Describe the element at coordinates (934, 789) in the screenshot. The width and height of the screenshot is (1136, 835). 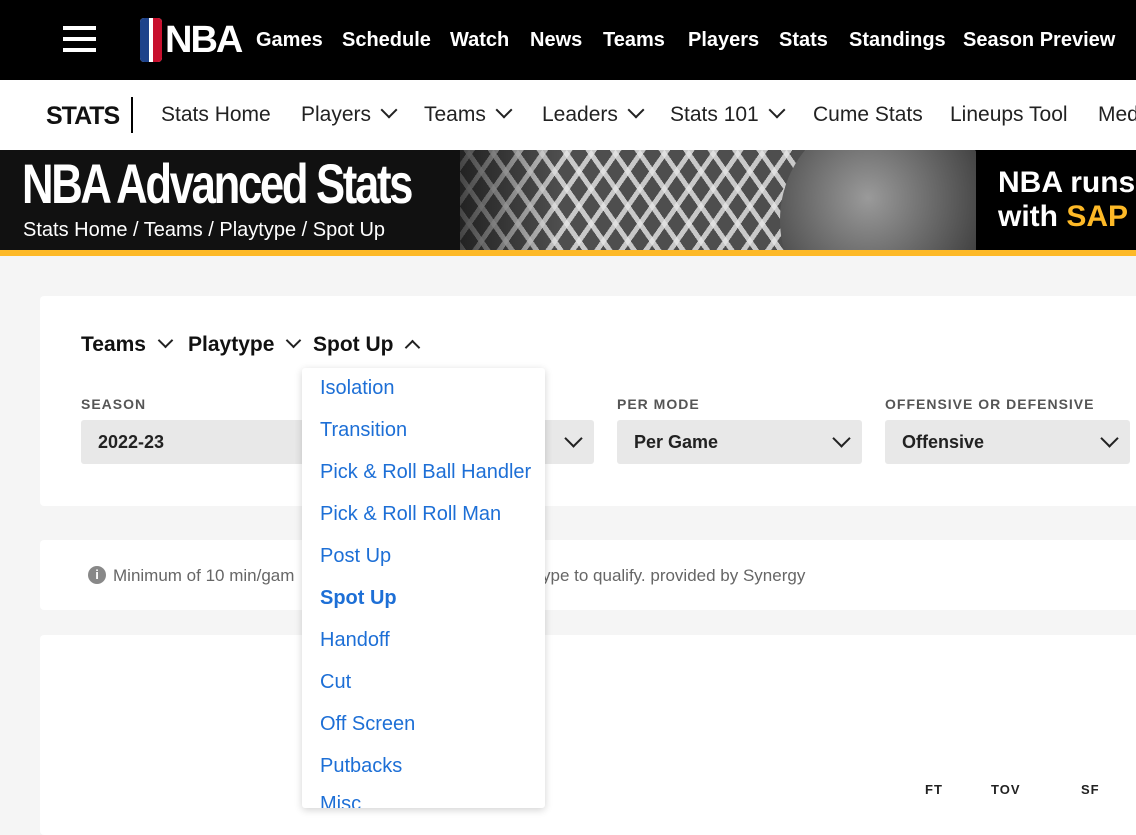
I see `column-header-ft: FT` at that location.